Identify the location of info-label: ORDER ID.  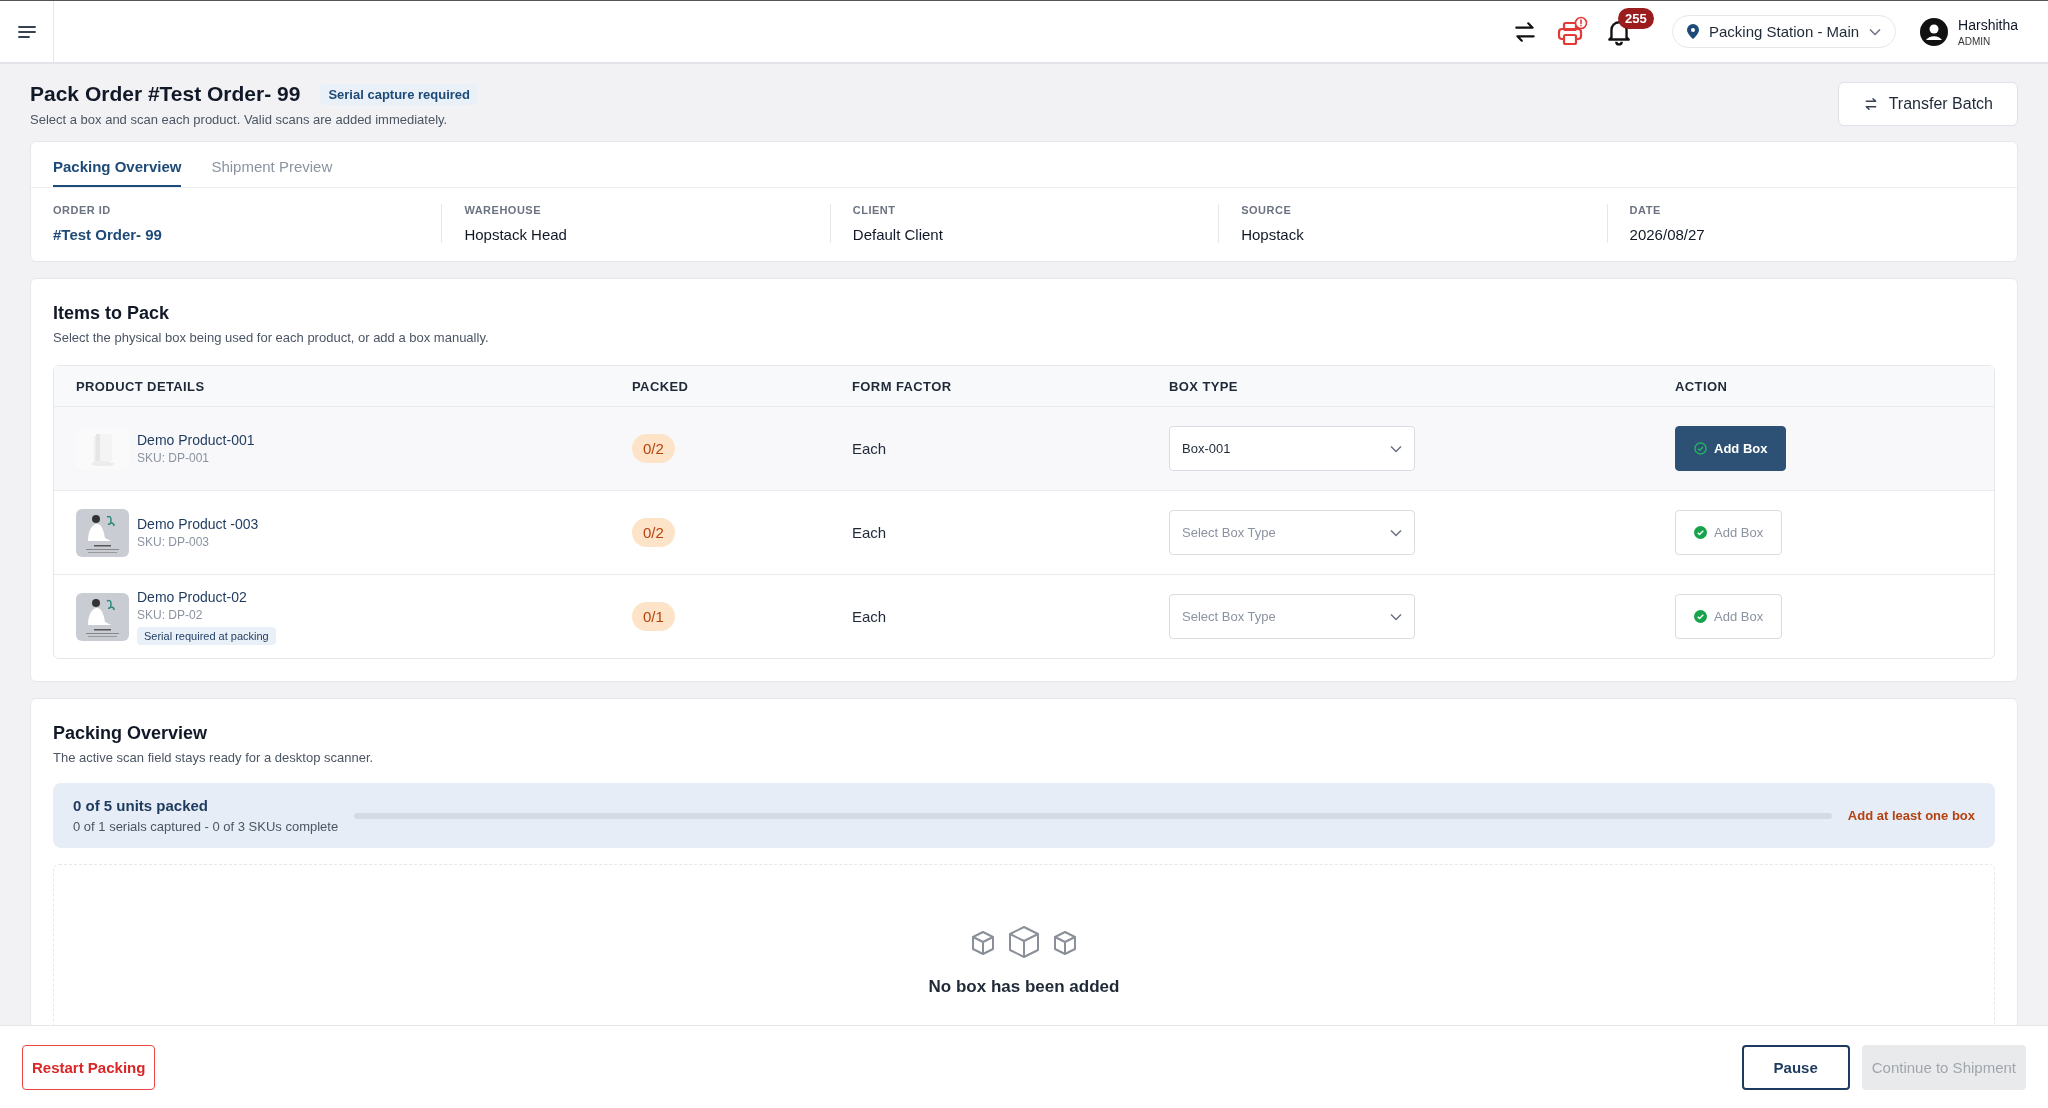
(82, 210).